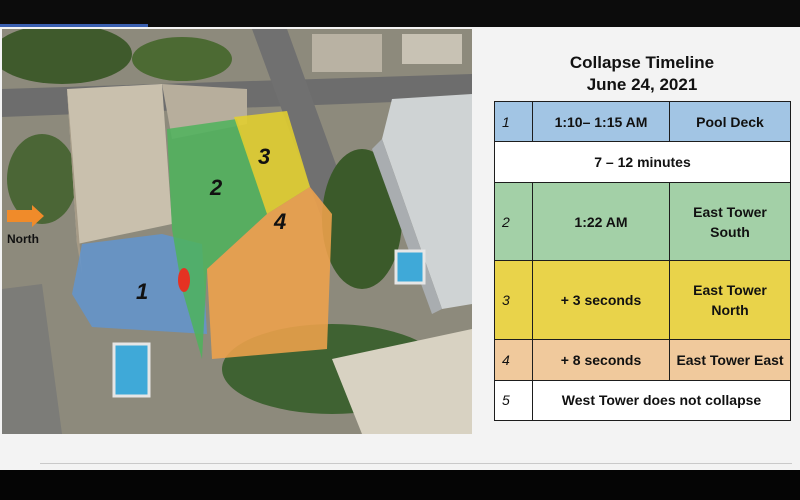  I want to click on timeline-row: 5 West Tower does not collapse, so click(642, 400).